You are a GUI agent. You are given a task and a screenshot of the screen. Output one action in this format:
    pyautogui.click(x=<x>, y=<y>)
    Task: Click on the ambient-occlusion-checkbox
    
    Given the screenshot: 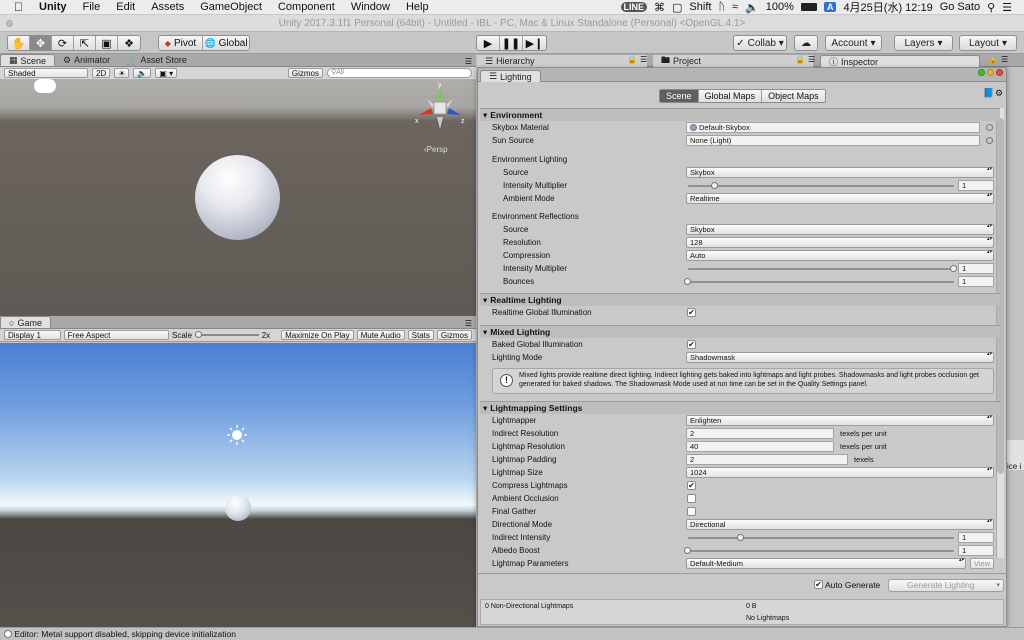 What is the action you would take?
    pyautogui.click(x=691, y=498)
    